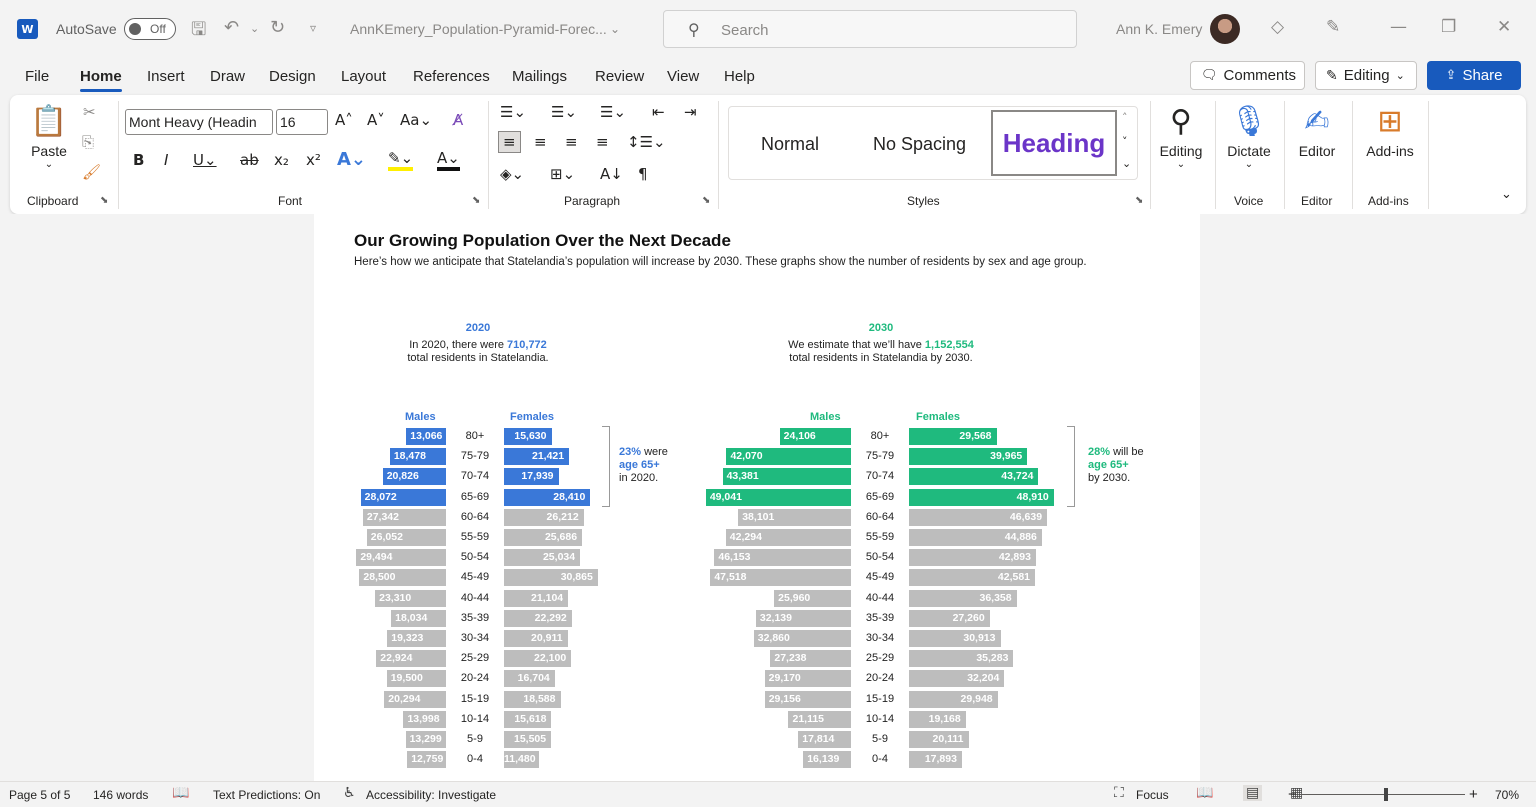 The image size is (1536, 807). I want to click on tab-file: File, so click(37, 76).